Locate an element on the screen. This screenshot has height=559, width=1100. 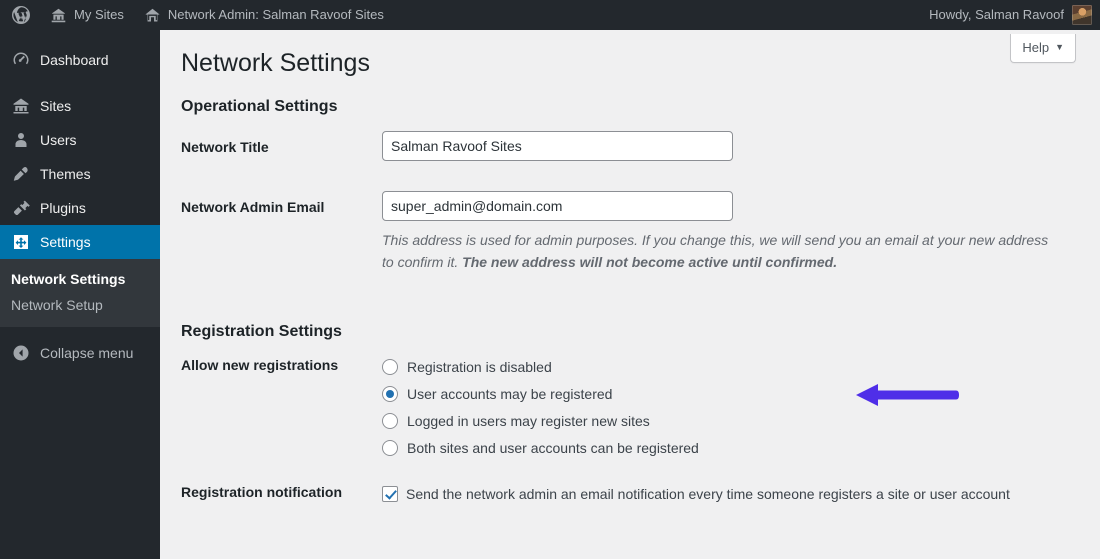
admin-bar-my-sites: My Sites is located at coordinates (87, 15).